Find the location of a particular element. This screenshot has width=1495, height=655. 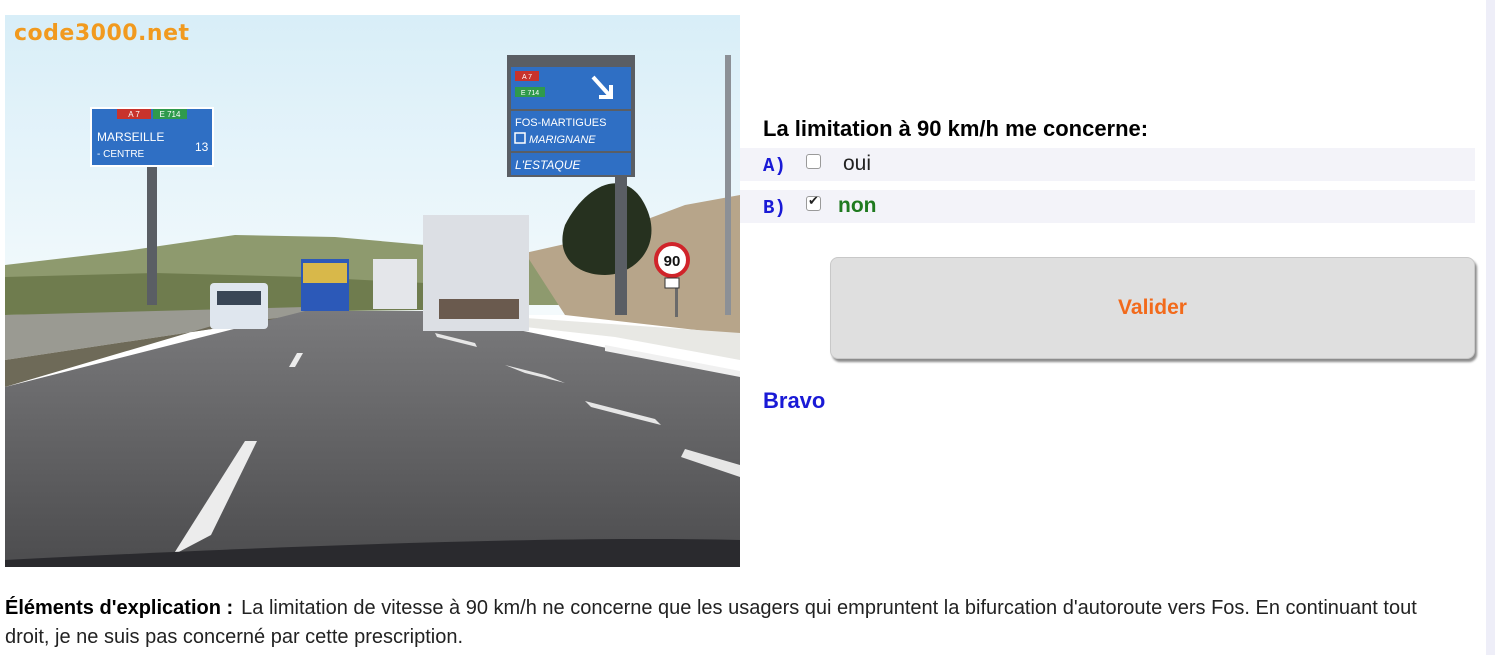

svg-text: FOS-MARTIGUES is located at coordinates (560, 123).